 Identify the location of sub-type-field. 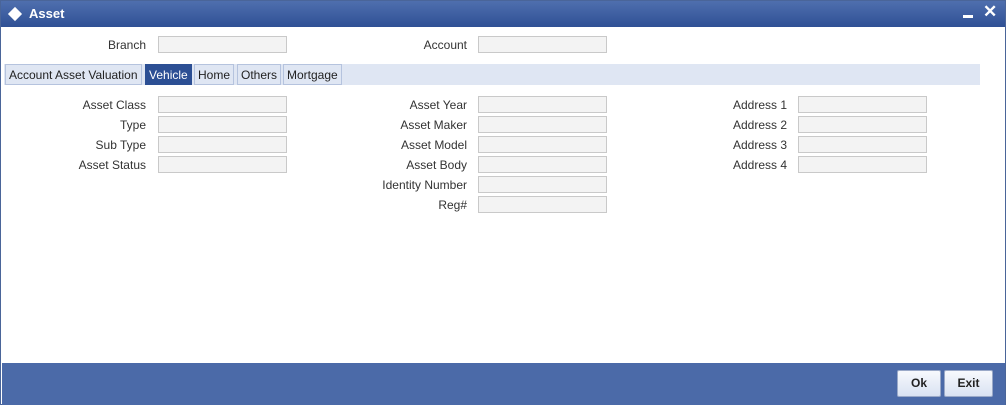
(222, 144).